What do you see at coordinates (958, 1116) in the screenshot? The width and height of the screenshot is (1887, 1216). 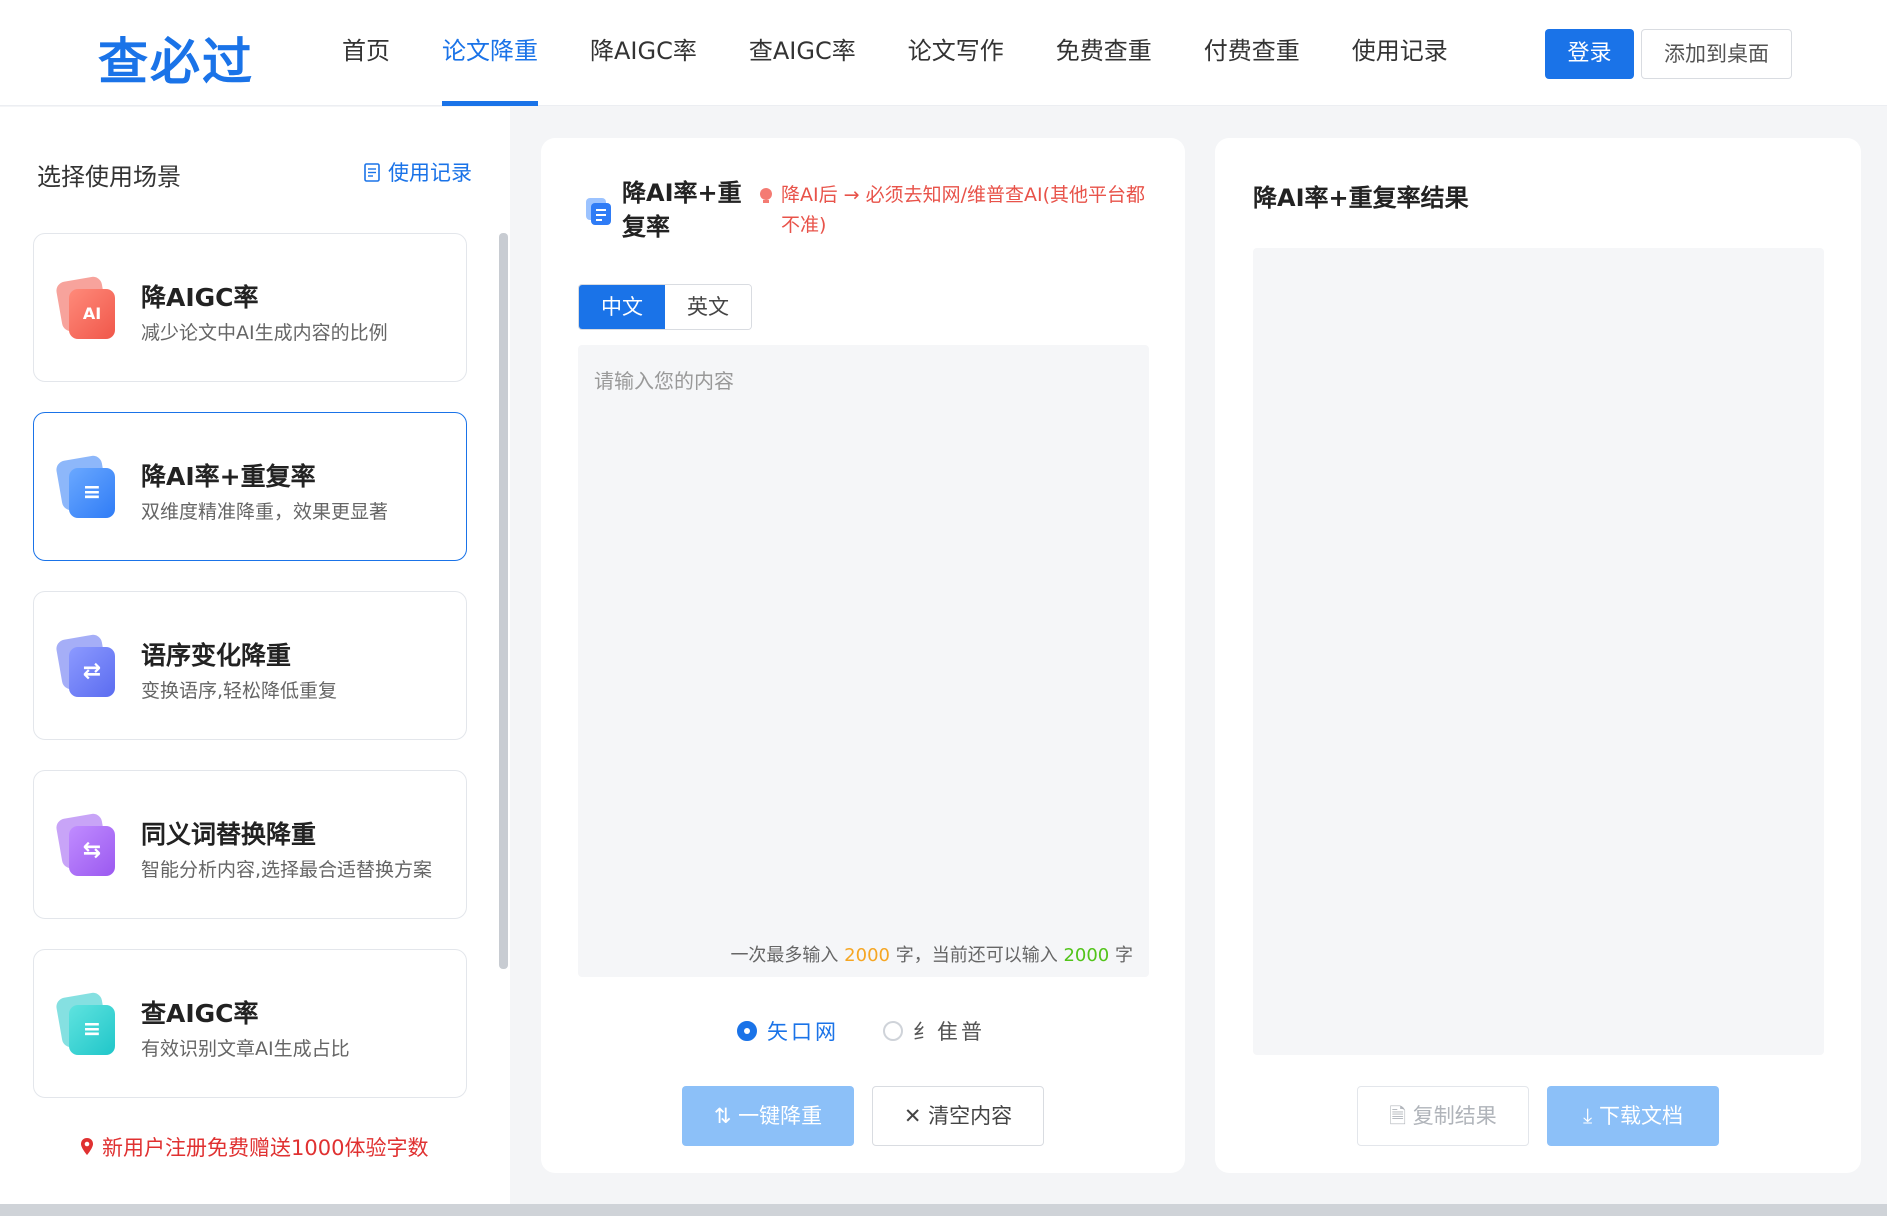 I see `clear-content-button: ✕ 清空内容` at bounding box center [958, 1116].